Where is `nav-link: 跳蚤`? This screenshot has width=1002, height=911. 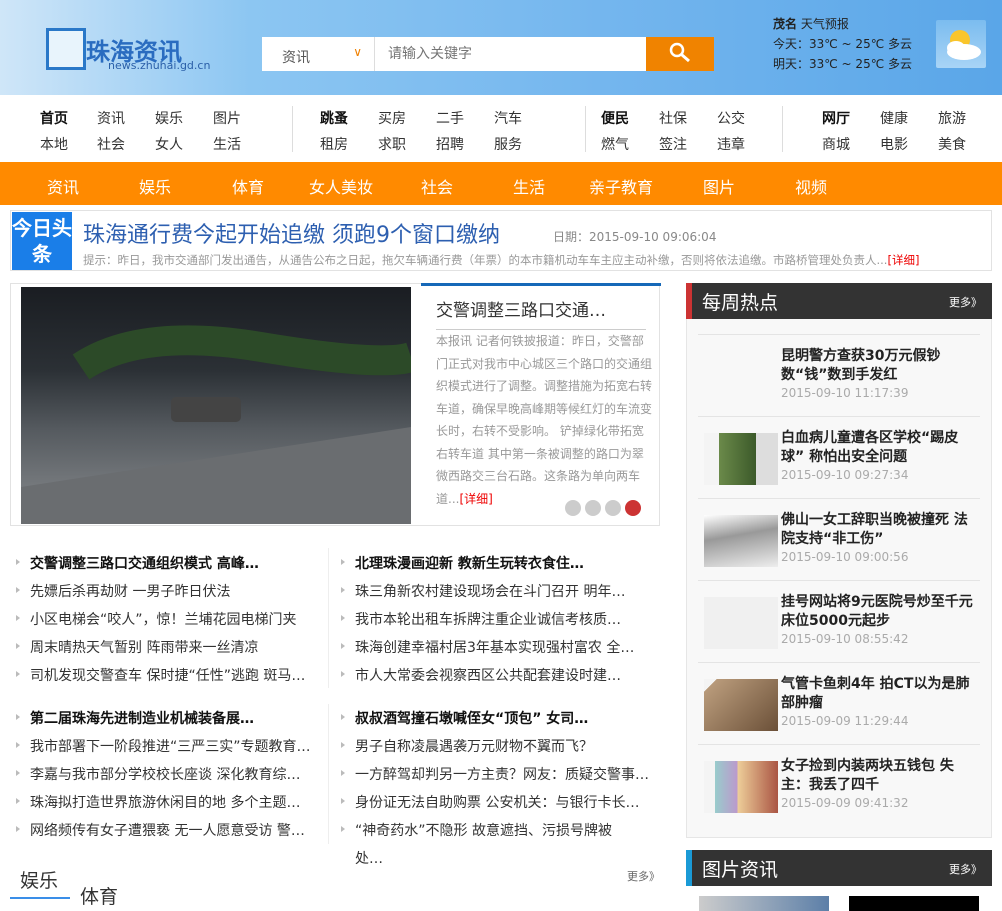 nav-link: 跳蚤 is located at coordinates (334, 118).